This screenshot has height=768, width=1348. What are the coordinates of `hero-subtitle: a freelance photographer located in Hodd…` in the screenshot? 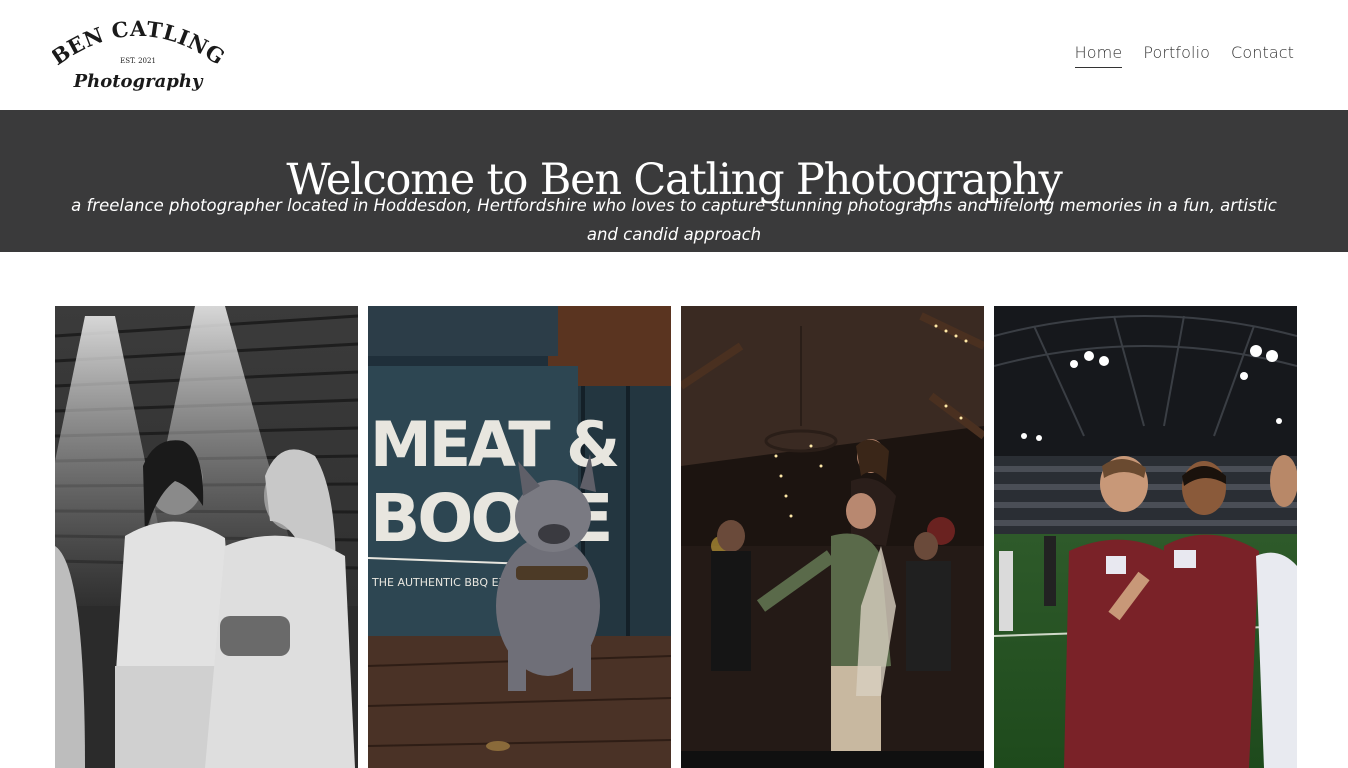 It's located at (674, 220).